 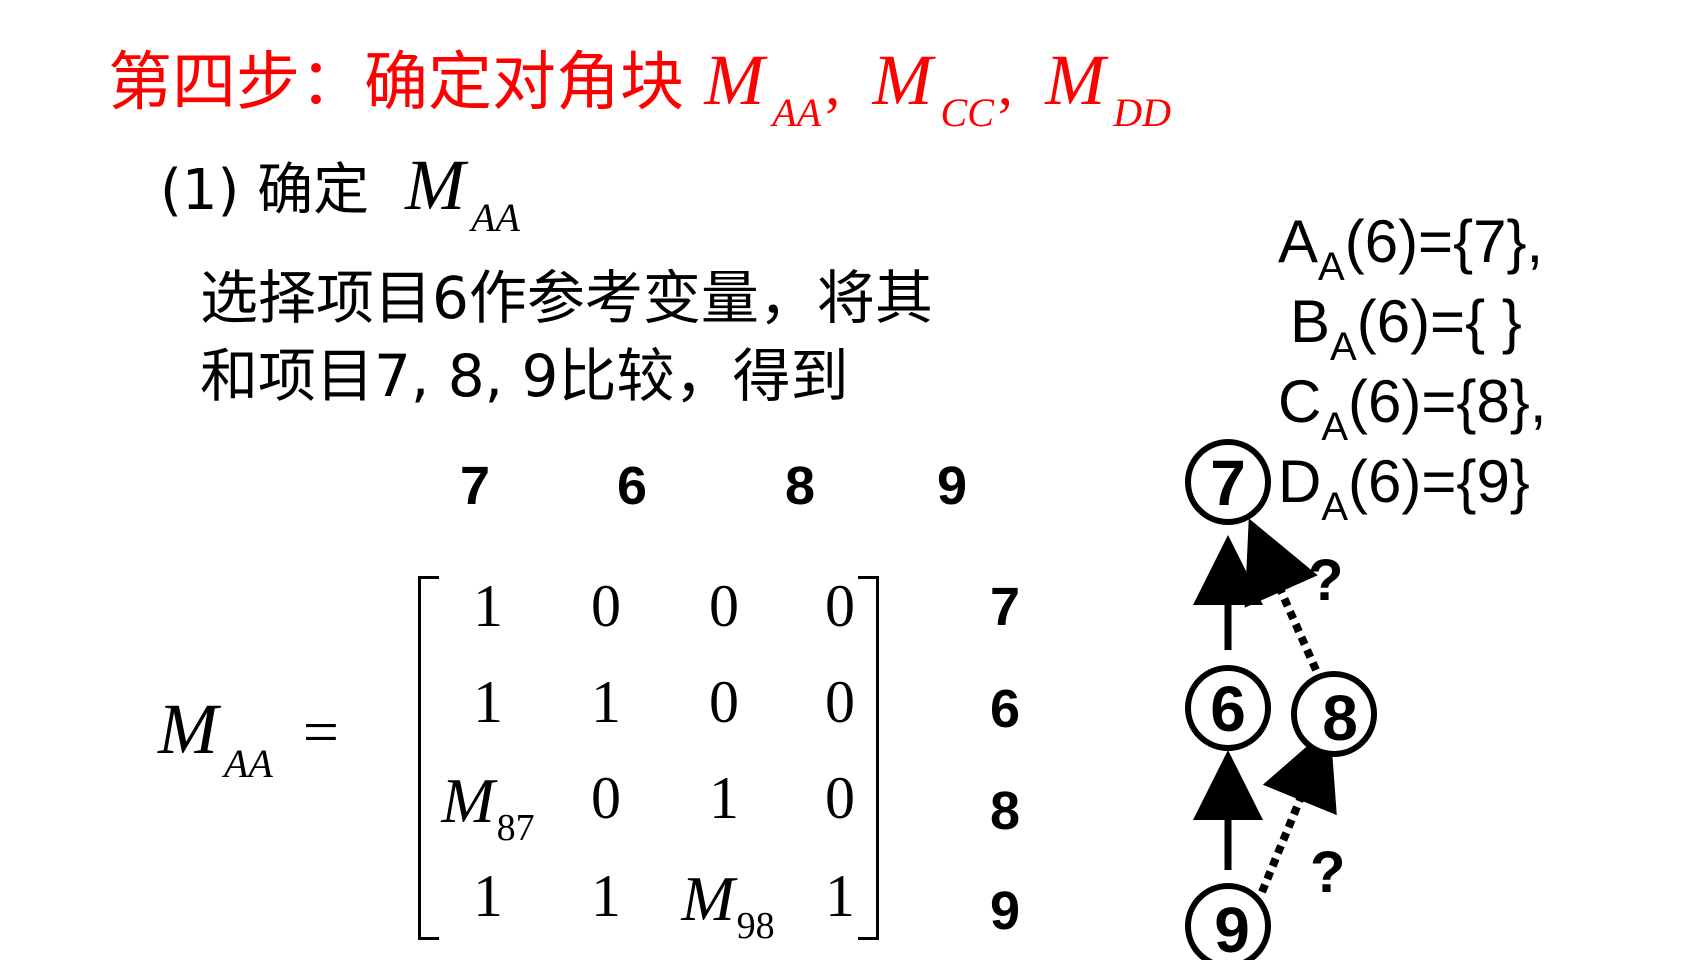 I want to click on svg-text: 9, so click(x=1232, y=927).